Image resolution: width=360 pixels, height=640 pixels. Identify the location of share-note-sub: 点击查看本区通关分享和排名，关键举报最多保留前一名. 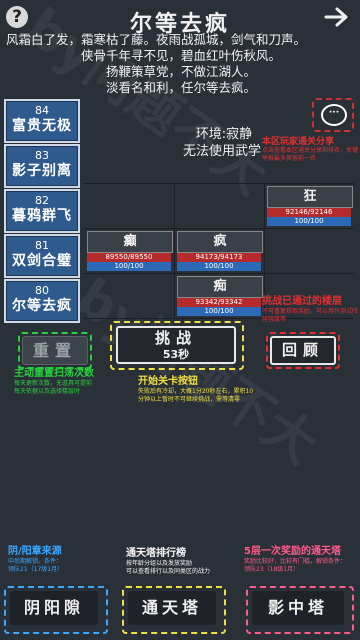
(310, 154).